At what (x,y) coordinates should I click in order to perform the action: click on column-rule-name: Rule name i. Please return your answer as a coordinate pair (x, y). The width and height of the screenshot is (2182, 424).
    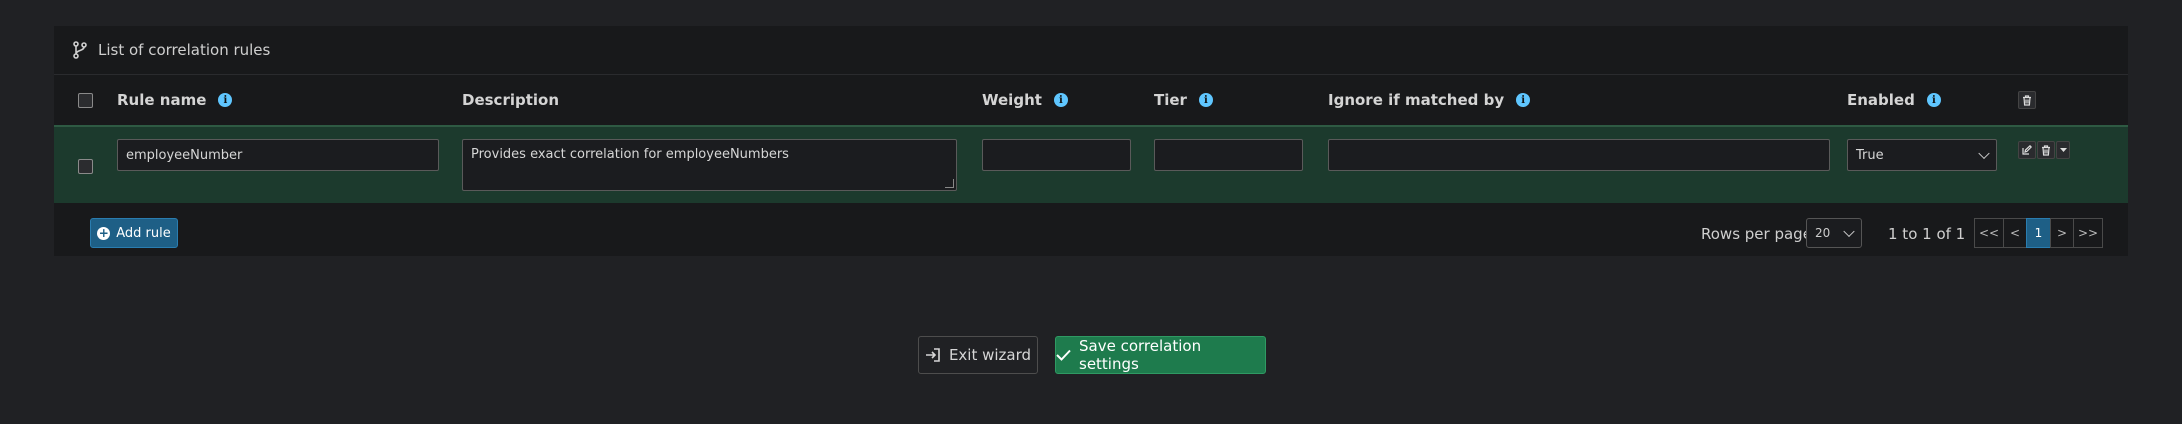
    Looking at the image, I should click on (175, 100).